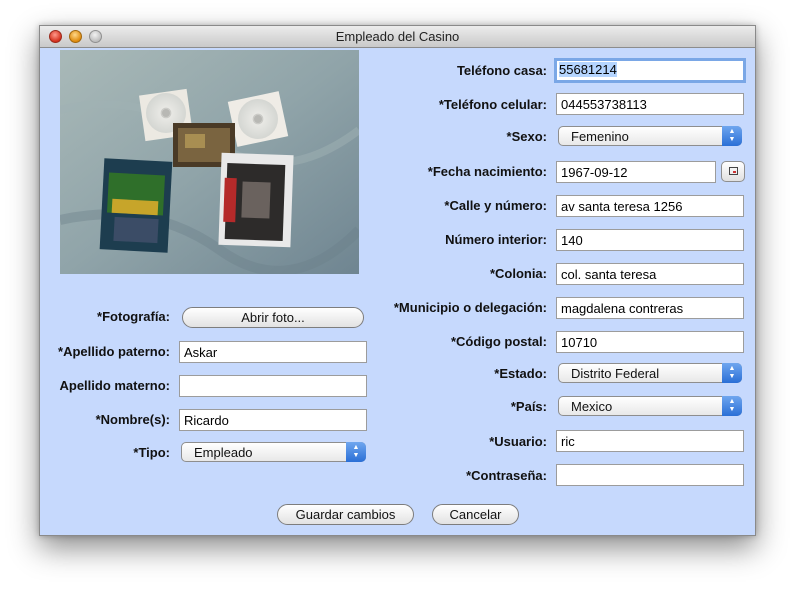 Image resolution: width=796 pixels, height=591 pixels. I want to click on sexo-select-value: Femenino, so click(600, 136).